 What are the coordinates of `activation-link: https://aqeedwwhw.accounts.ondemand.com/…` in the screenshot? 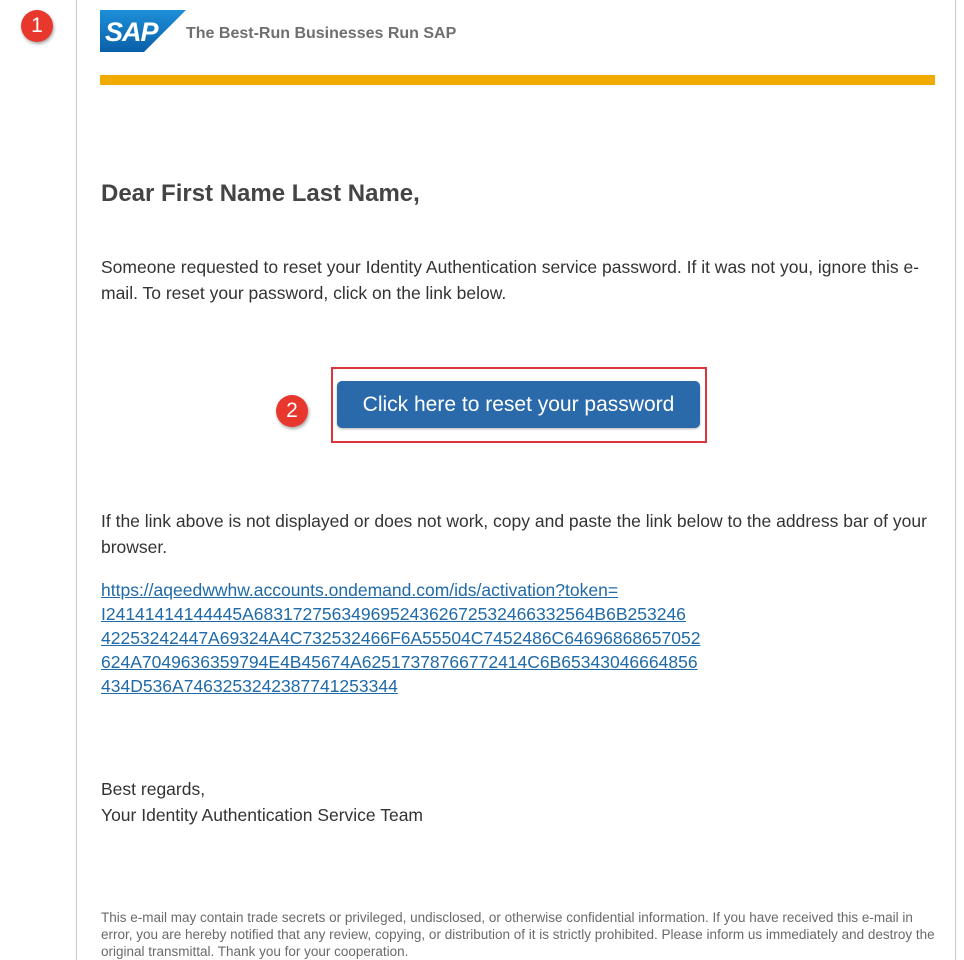 It's located at (516, 638).